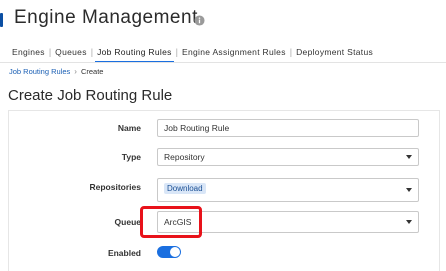 The image size is (446, 271). What do you see at coordinates (234, 52) in the screenshot?
I see `tab-engine-assignment-rules: Engine Assignment Rules` at bounding box center [234, 52].